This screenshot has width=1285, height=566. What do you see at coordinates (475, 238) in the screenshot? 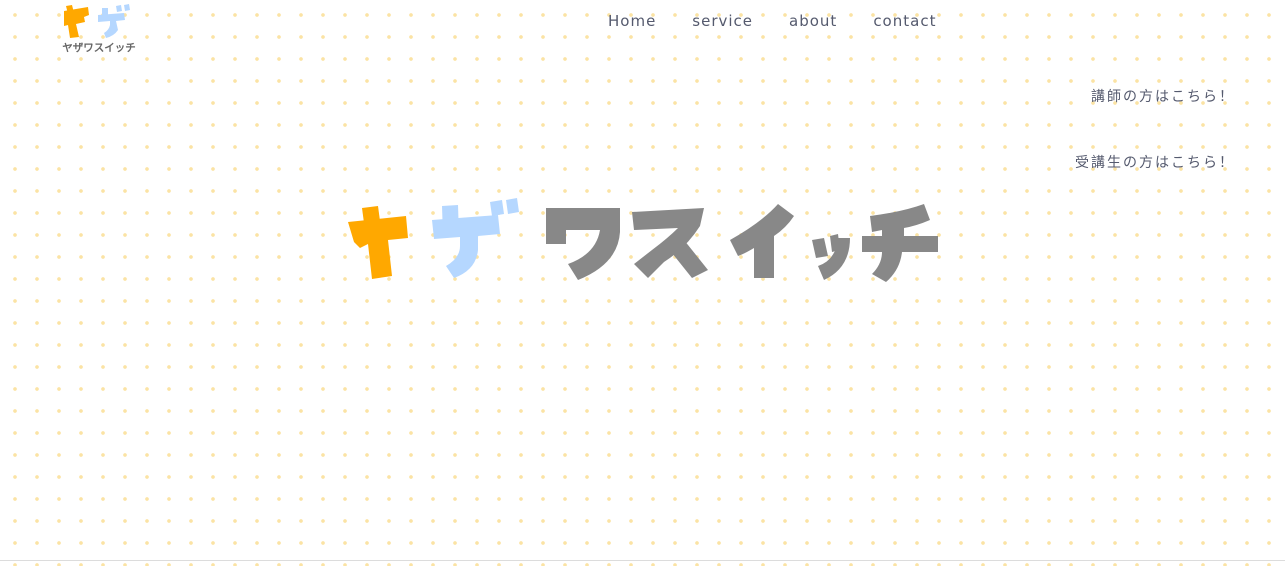
I see `logo-char-za` at bounding box center [475, 238].